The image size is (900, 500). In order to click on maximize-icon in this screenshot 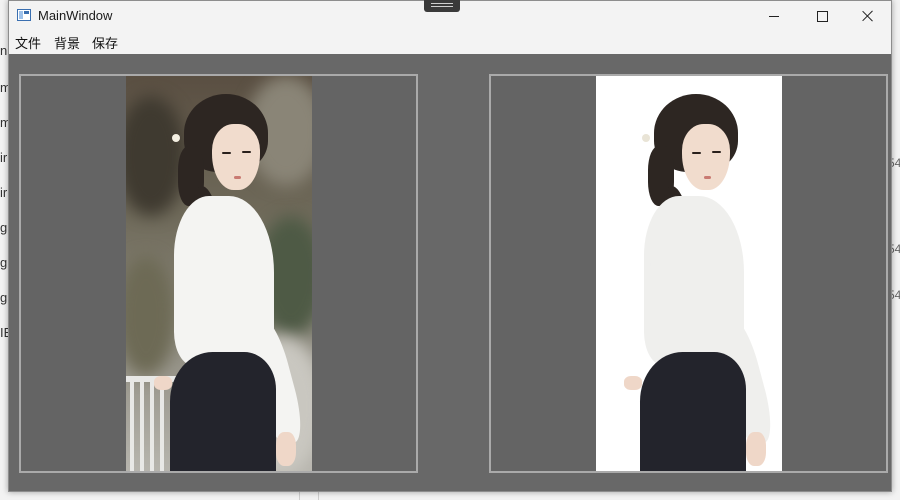, I will do `click(822, 16)`.